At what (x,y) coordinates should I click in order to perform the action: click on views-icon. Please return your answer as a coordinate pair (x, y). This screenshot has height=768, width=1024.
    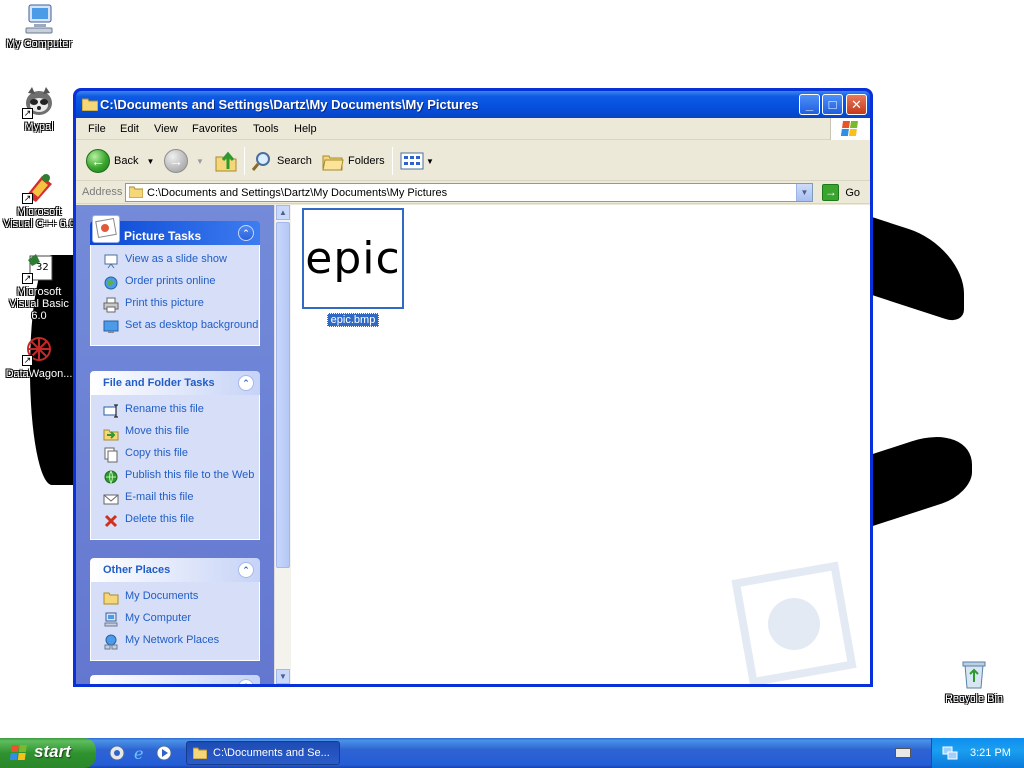
    Looking at the image, I should click on (412, 161).